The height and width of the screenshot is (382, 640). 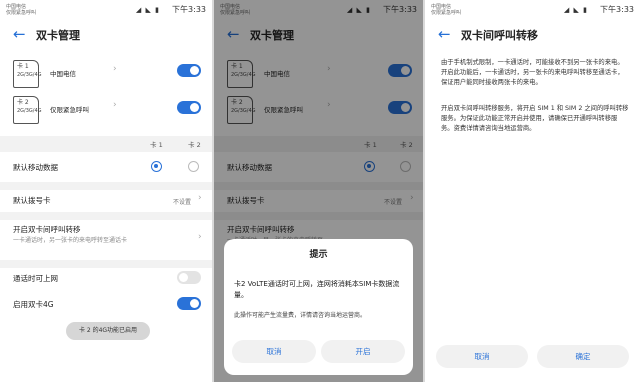 I want to click on call-online-toggle, so click(x=189, y=277).